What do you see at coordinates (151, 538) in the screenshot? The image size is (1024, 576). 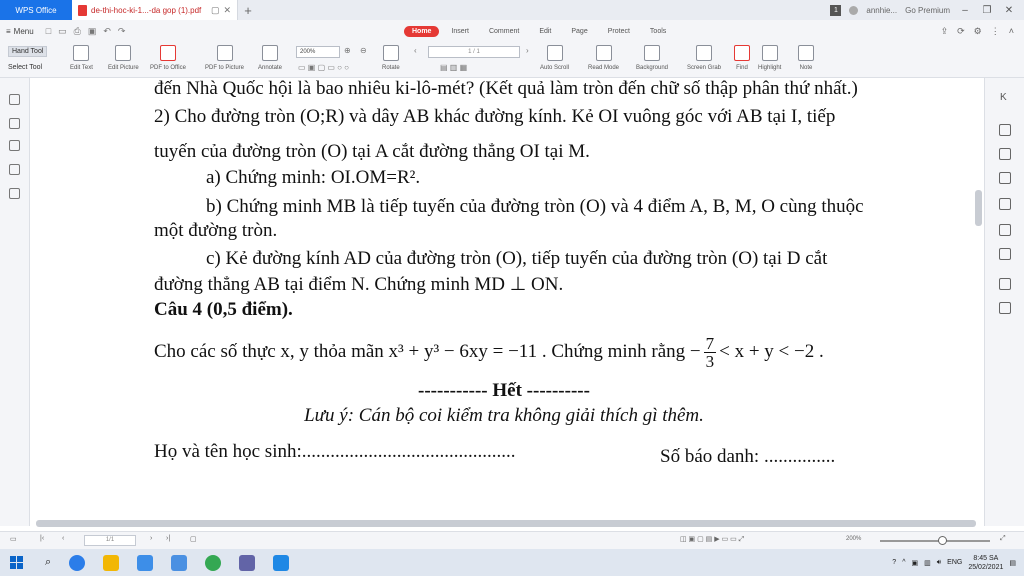 I see `next-page-status-icon: ›` at bounding box center [151, 538].